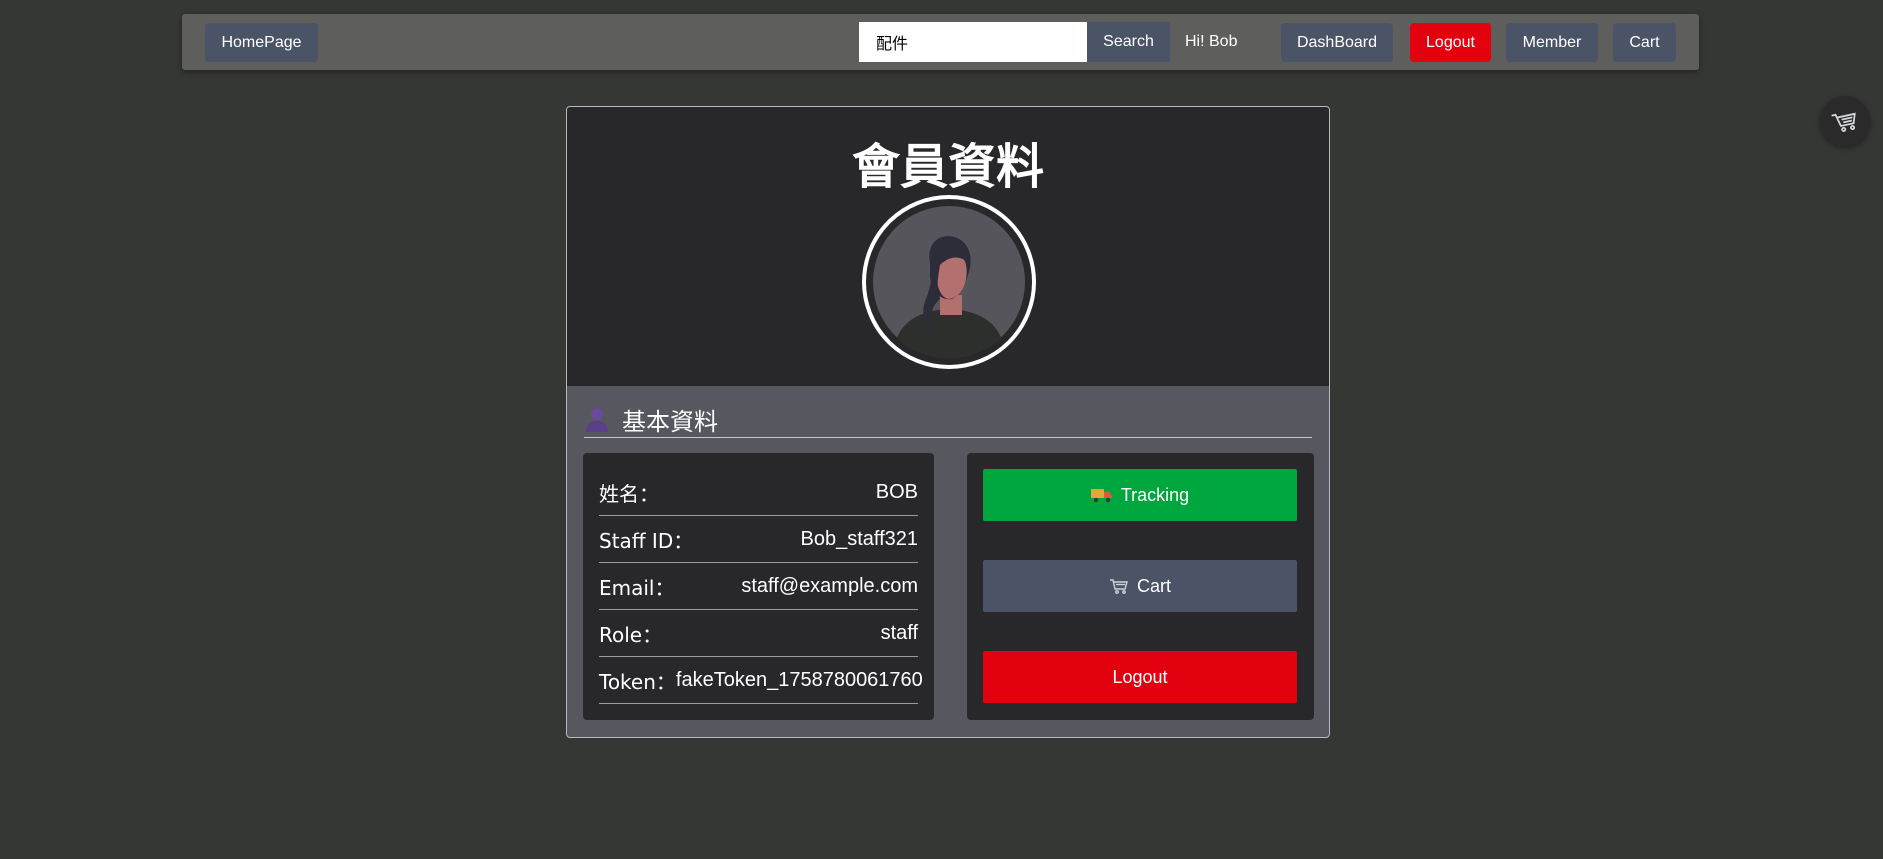 This screenshot has height=859, width=1883. I want to click on field-value: Bob_staff321, so click(859, 538).